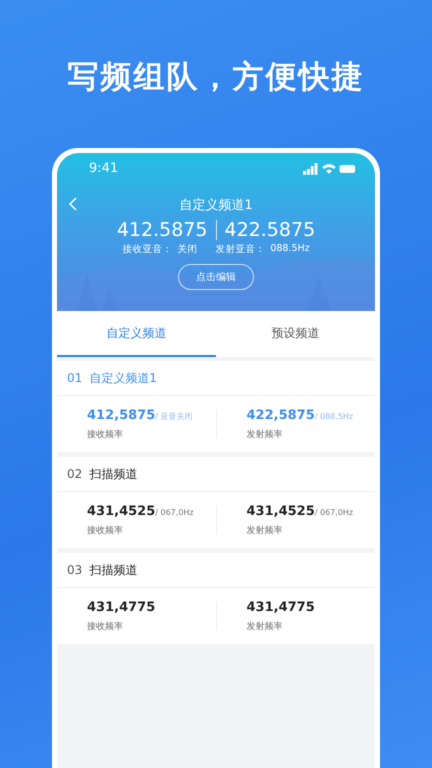 The height and width of the screenshot is (768, 432). What do you see at coordinates (162, 230) in the screenshot?
I see `rx-frequency: 412.5875` at bounding box center [162, 230].